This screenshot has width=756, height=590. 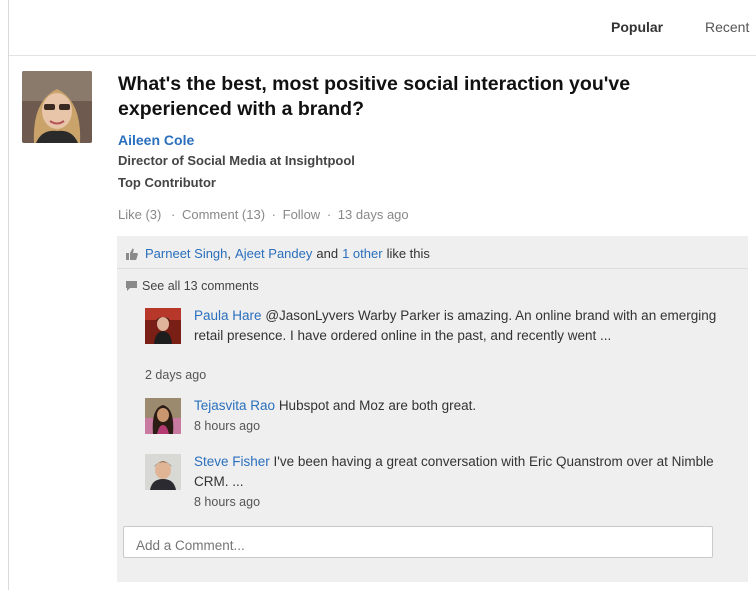 What do you see at coordinates (273, 253) in the screenshot?
I see `liker-link: Ajeet Pandey` at bounding box center [273, 253].